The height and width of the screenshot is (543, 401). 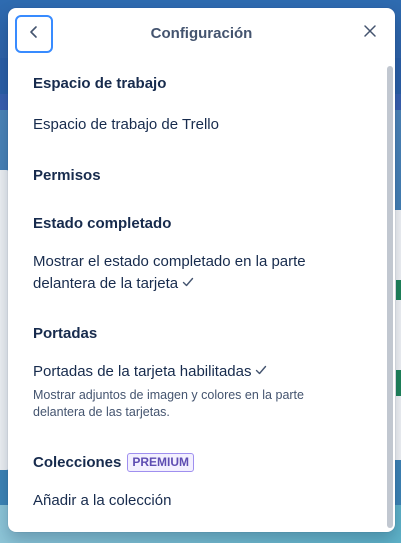 I want to click on covers-heading: Portadas, so click(x=65, y=333).